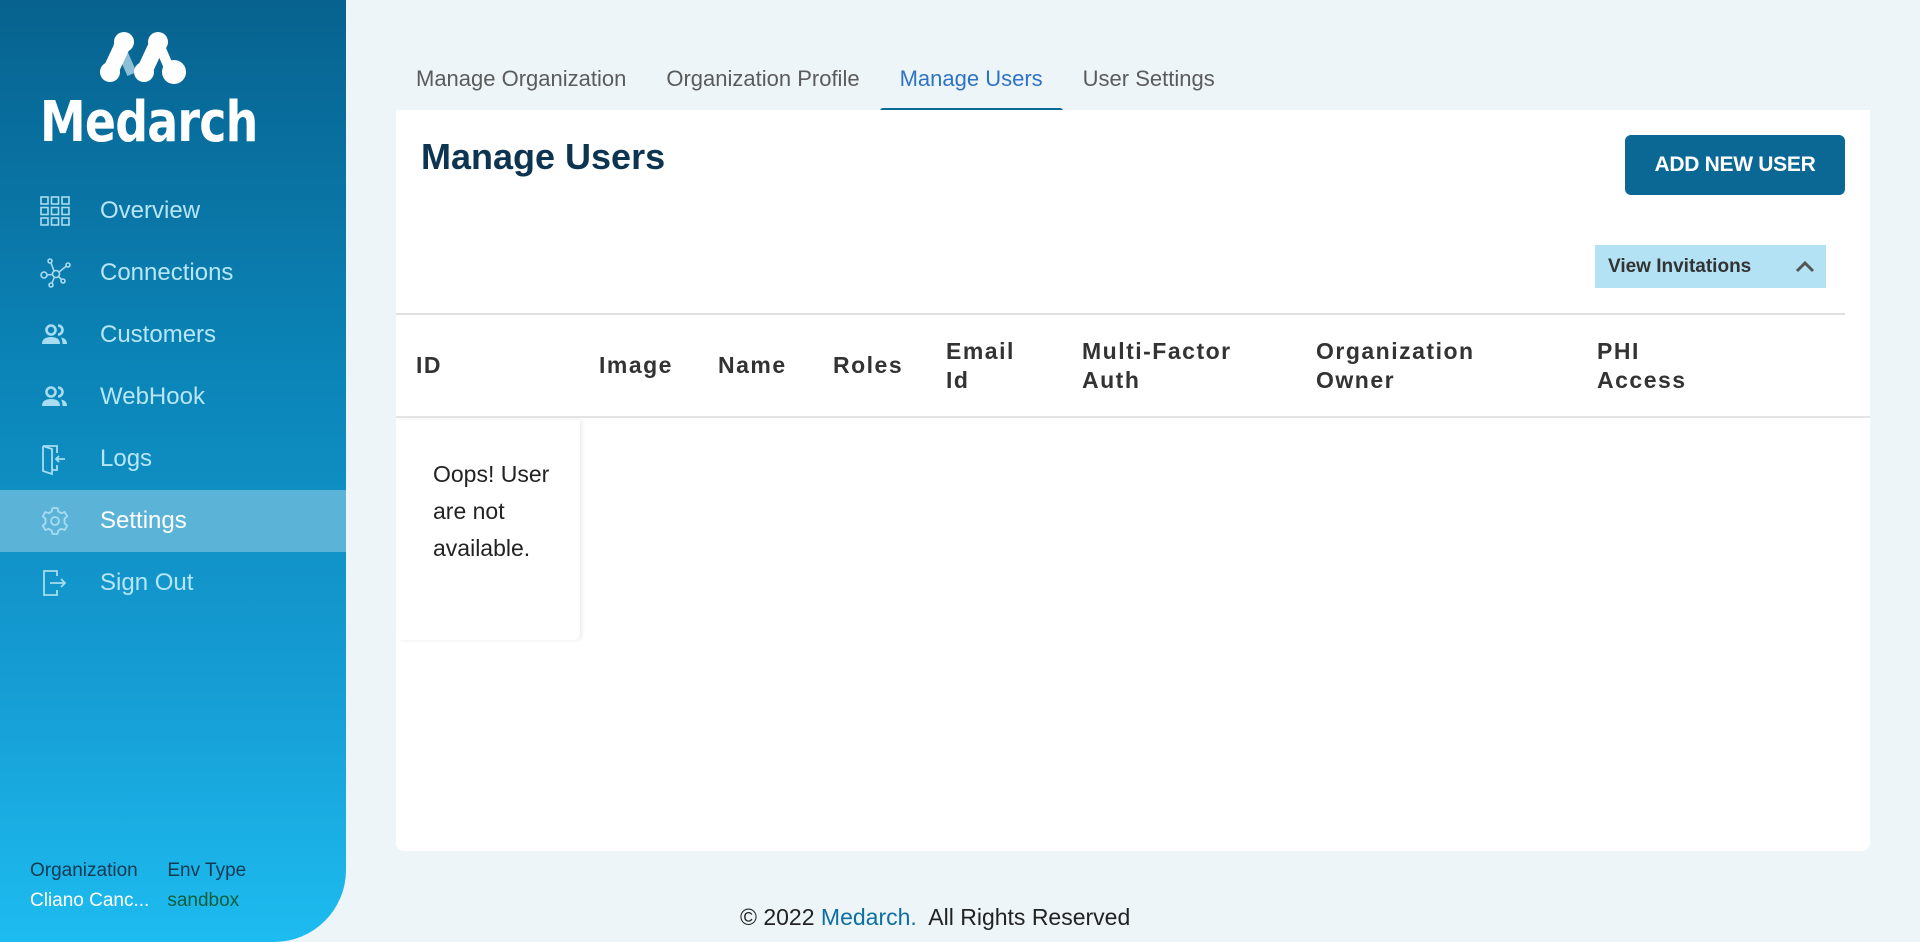 This screenshot has width=1920, height=942. I want to click on sidebar-item-webhook: WebHook, so click(173, 397).